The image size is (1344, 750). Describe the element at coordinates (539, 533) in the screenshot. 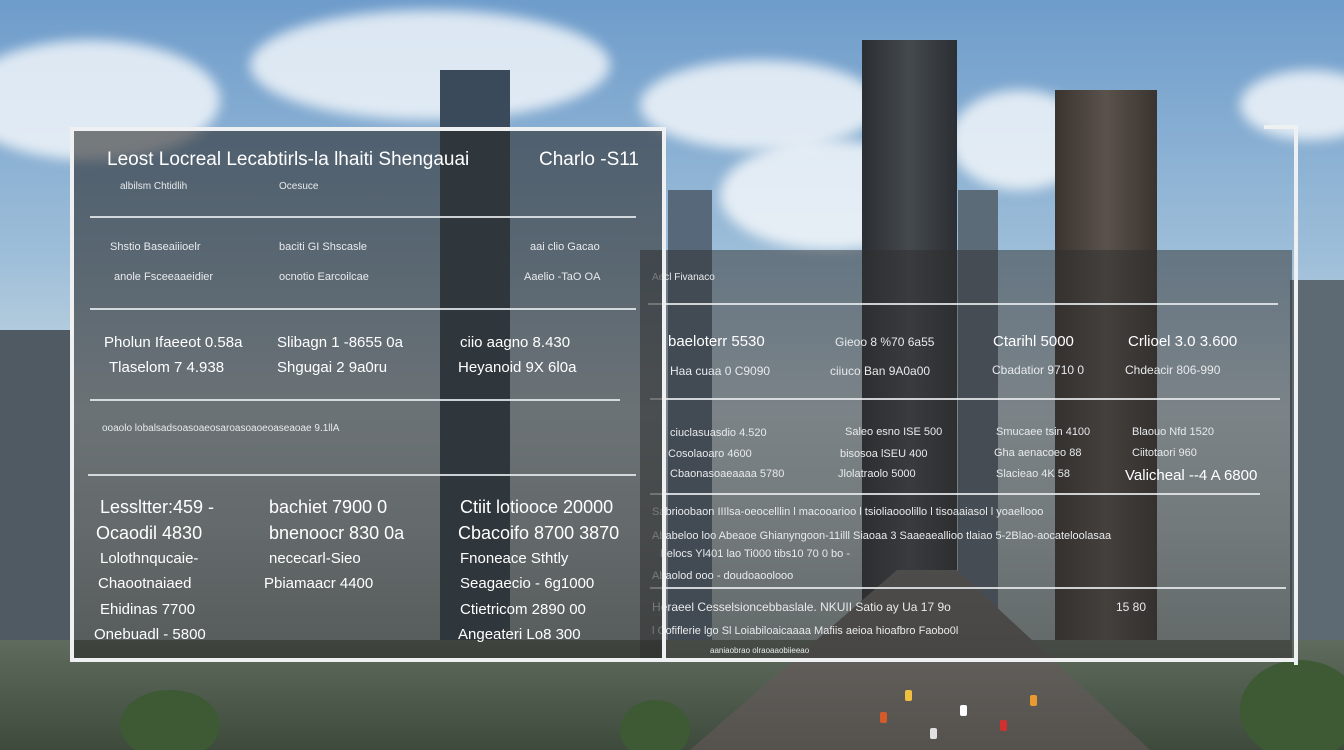

I see `cell: Cbacoifo 8700 3870` at that location.